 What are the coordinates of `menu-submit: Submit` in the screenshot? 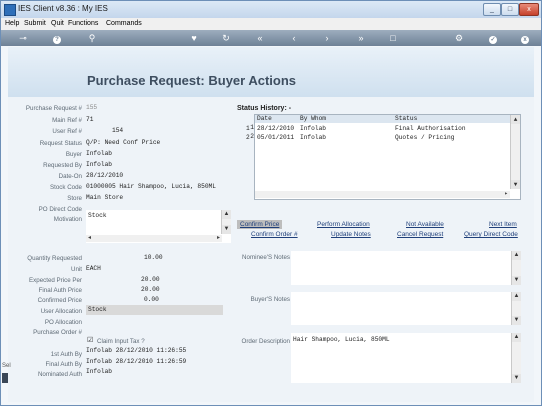 It's located at (35, 23).